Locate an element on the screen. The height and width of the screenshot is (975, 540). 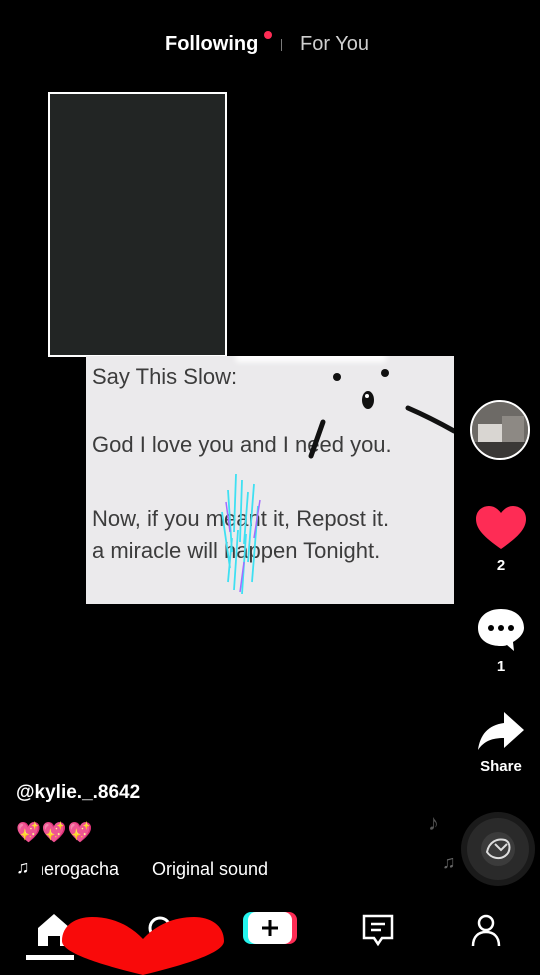
nav-profile is located at coordinates (486, 930).